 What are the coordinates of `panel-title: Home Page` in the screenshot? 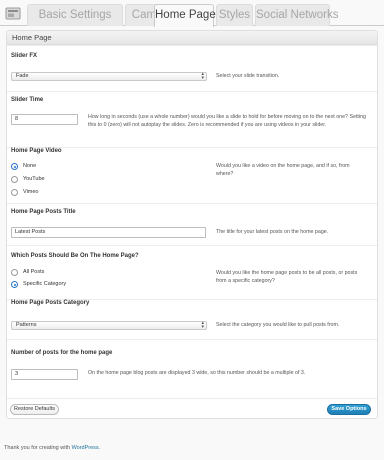 It's located at (192, 38).